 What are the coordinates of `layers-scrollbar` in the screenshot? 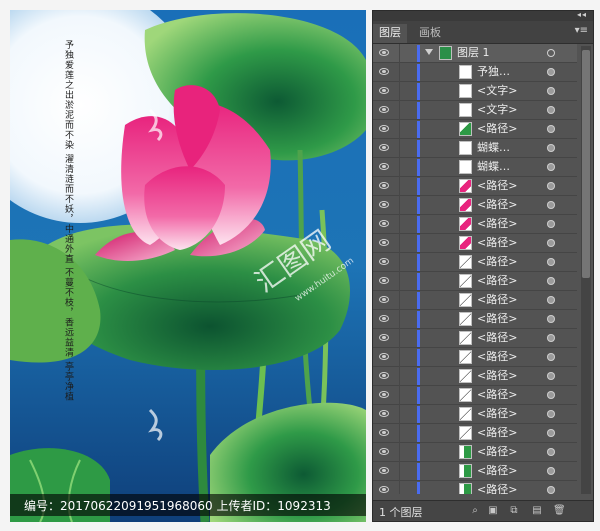 It's located at (586, 270).